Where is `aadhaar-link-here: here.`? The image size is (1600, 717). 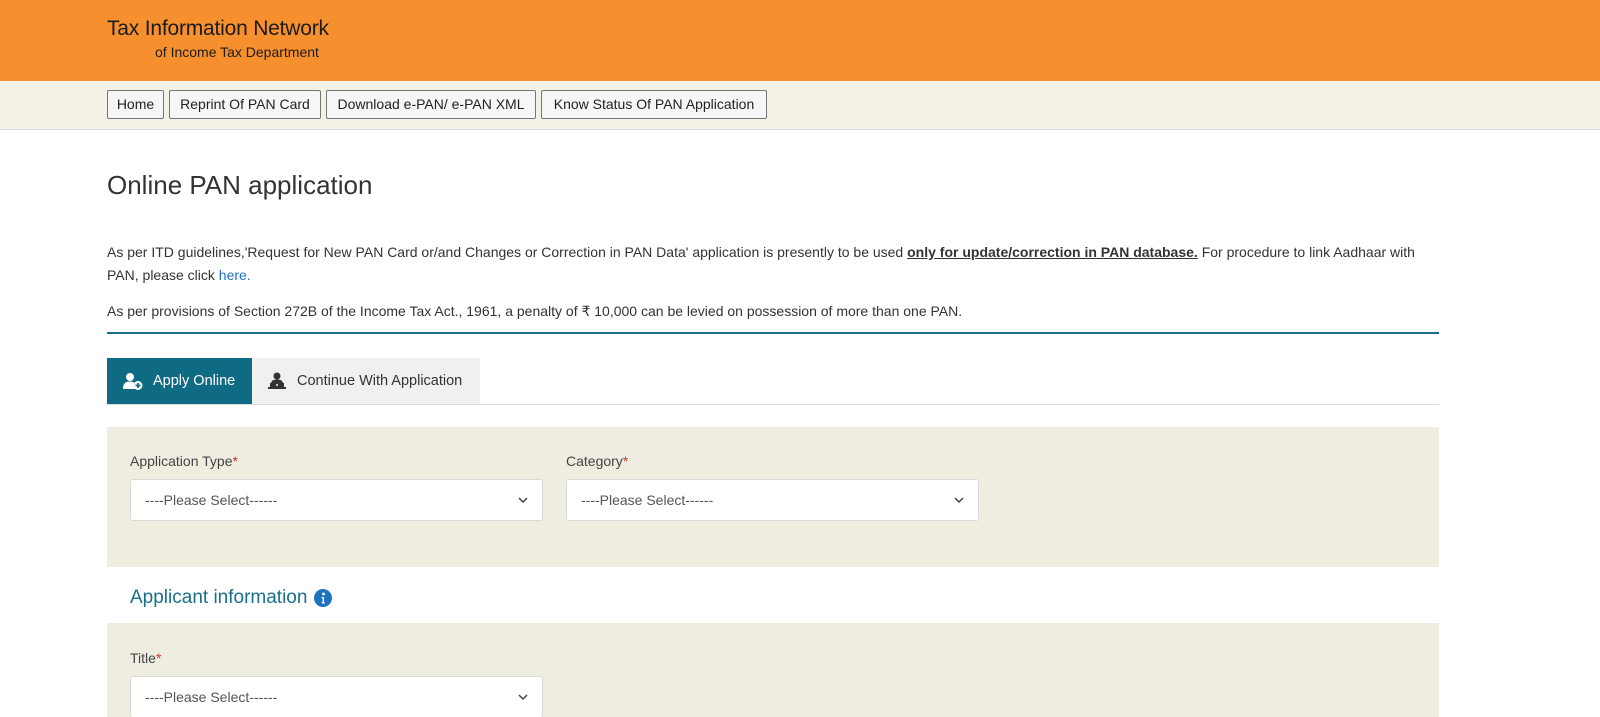 aadhaar-link-here: here. is located at coordinates (235, 275).